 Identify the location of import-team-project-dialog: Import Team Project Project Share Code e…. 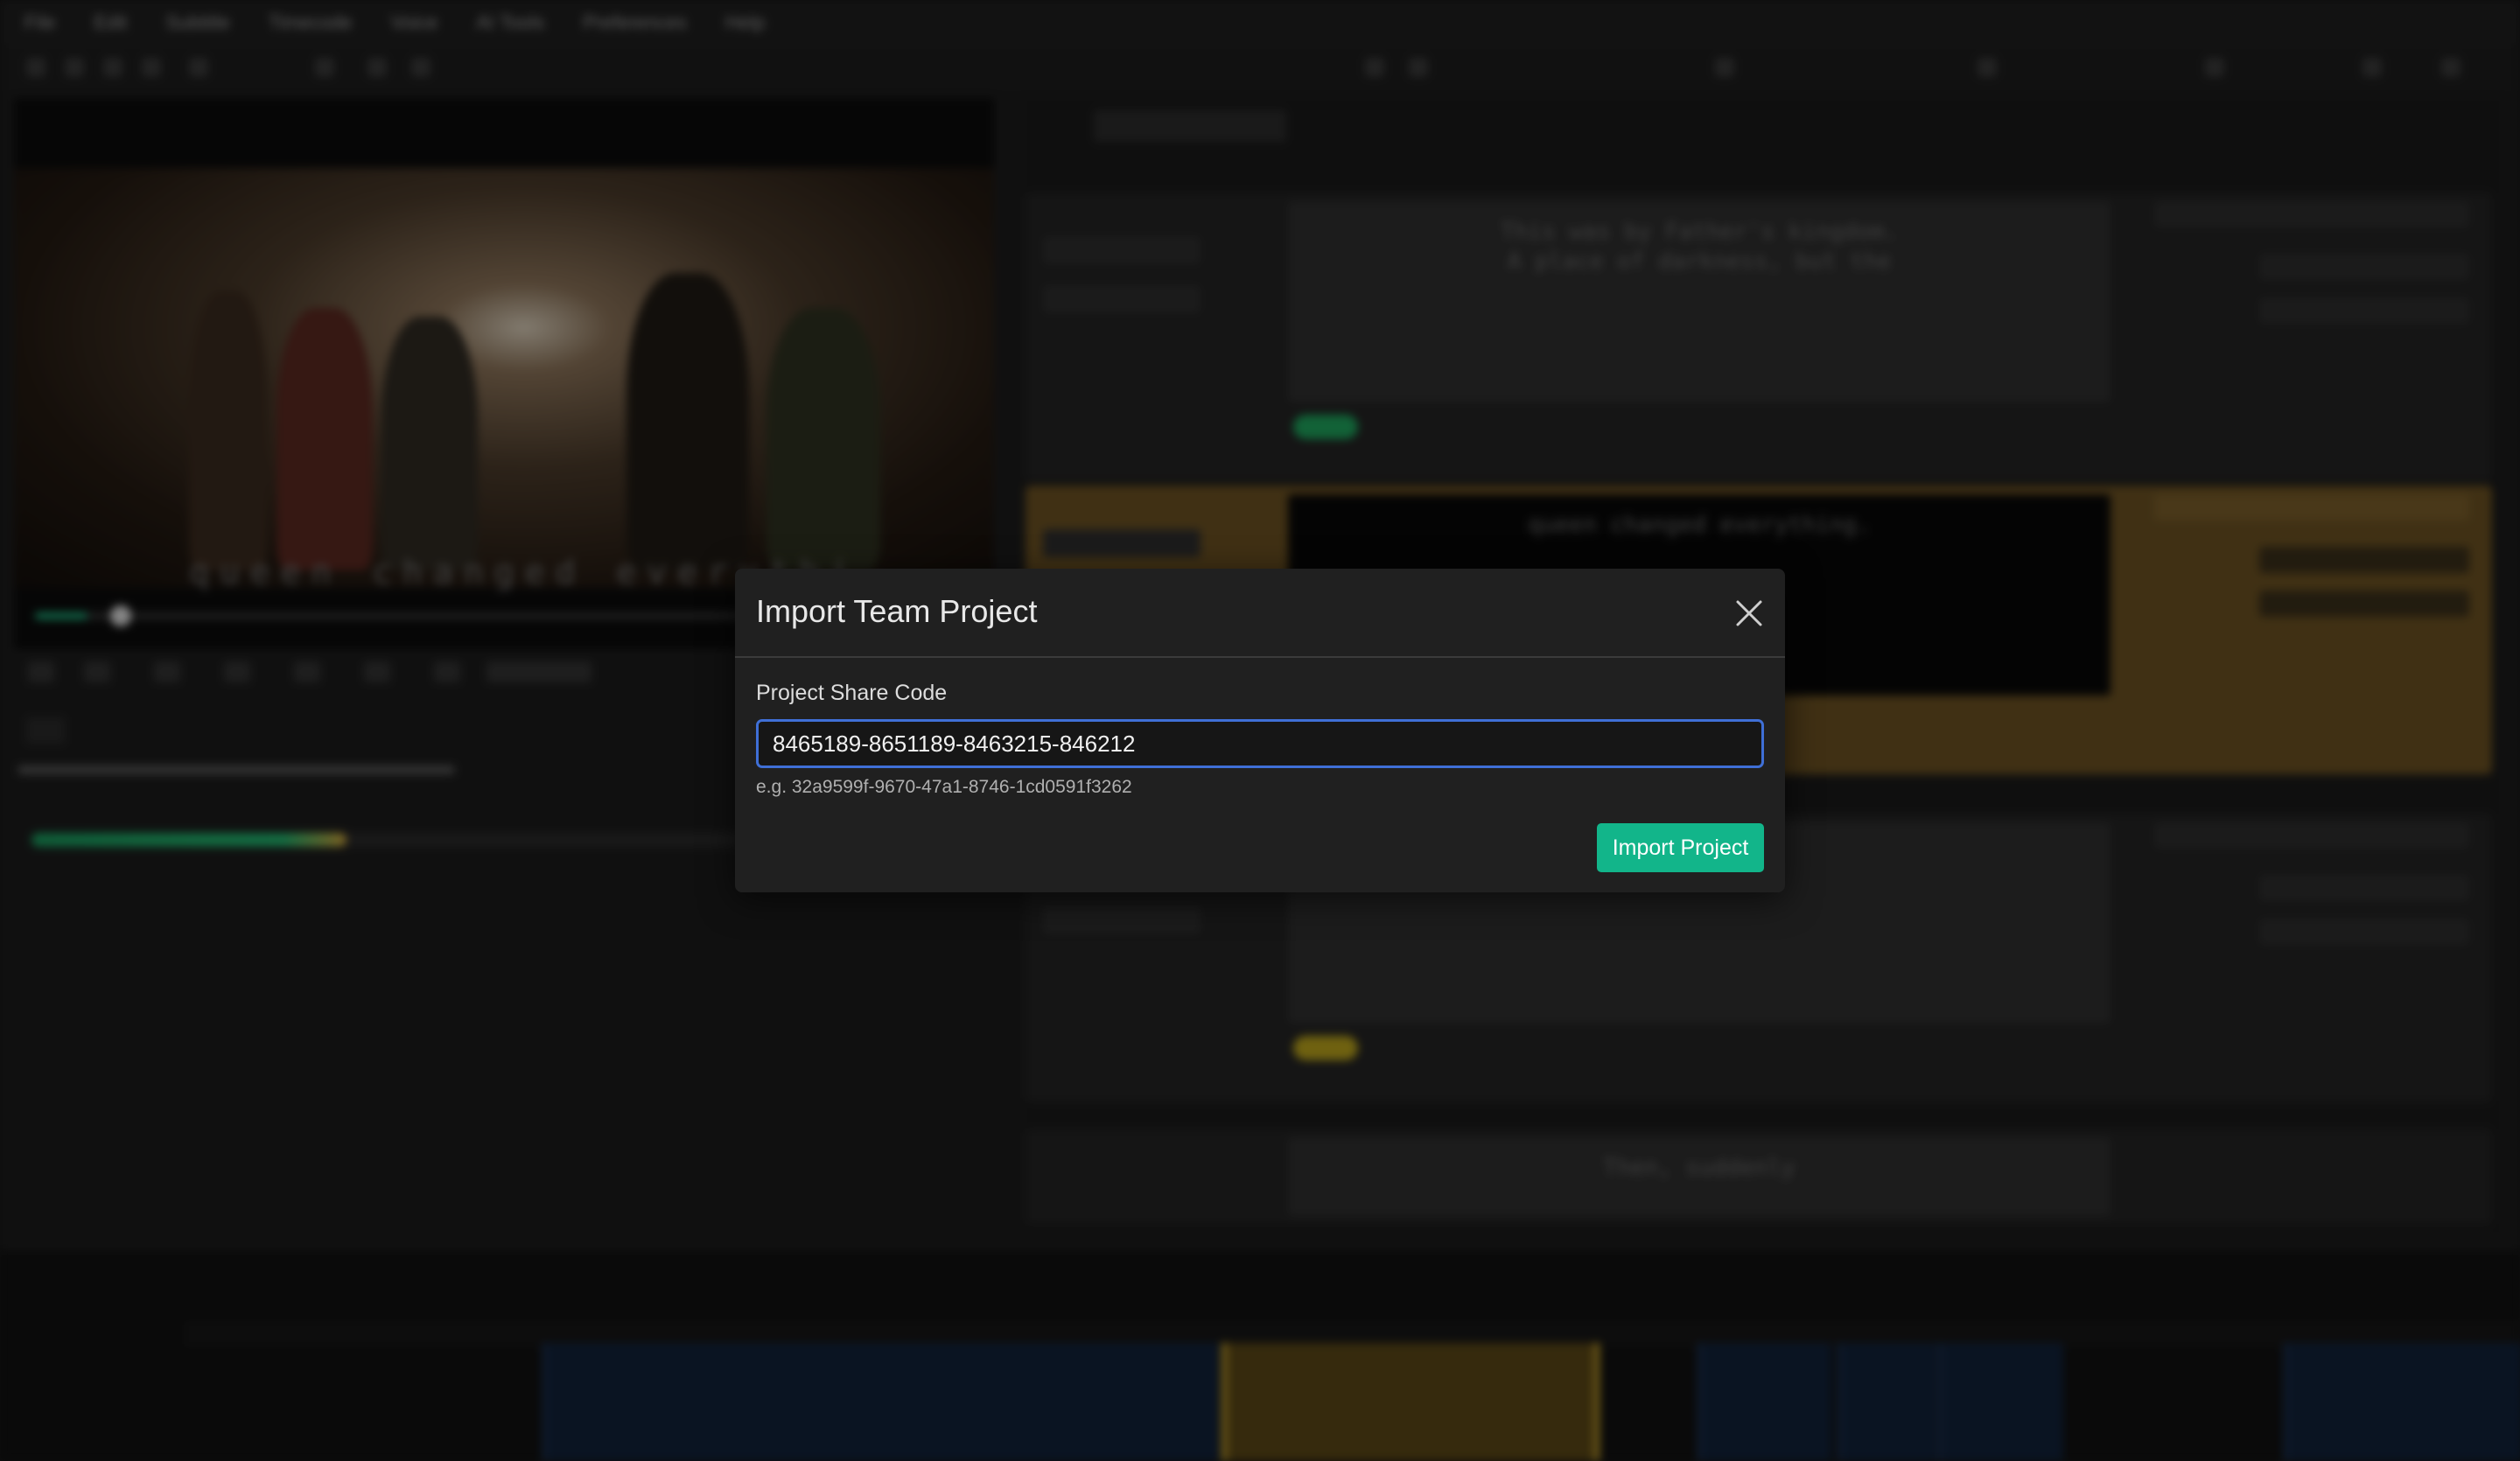
(1260, 730).